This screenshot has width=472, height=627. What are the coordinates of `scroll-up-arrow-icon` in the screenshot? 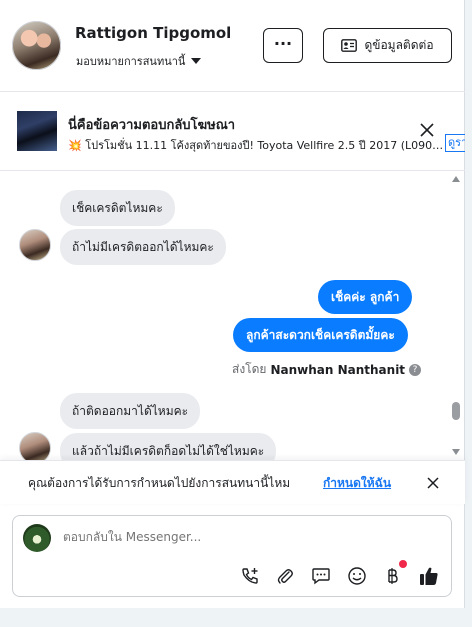 It's located at (456, 179).